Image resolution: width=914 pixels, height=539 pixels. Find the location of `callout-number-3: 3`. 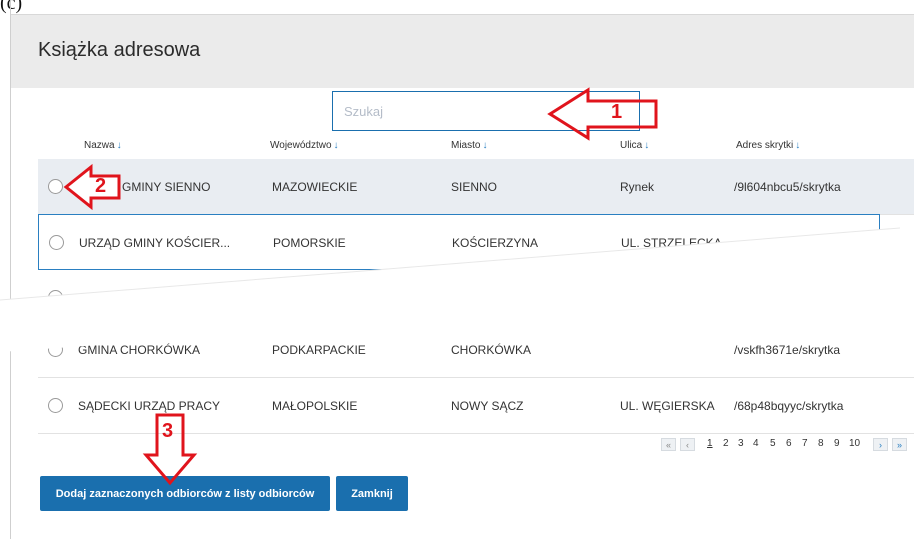

callout-number-3: 3 is located at coordinates (168, 431).